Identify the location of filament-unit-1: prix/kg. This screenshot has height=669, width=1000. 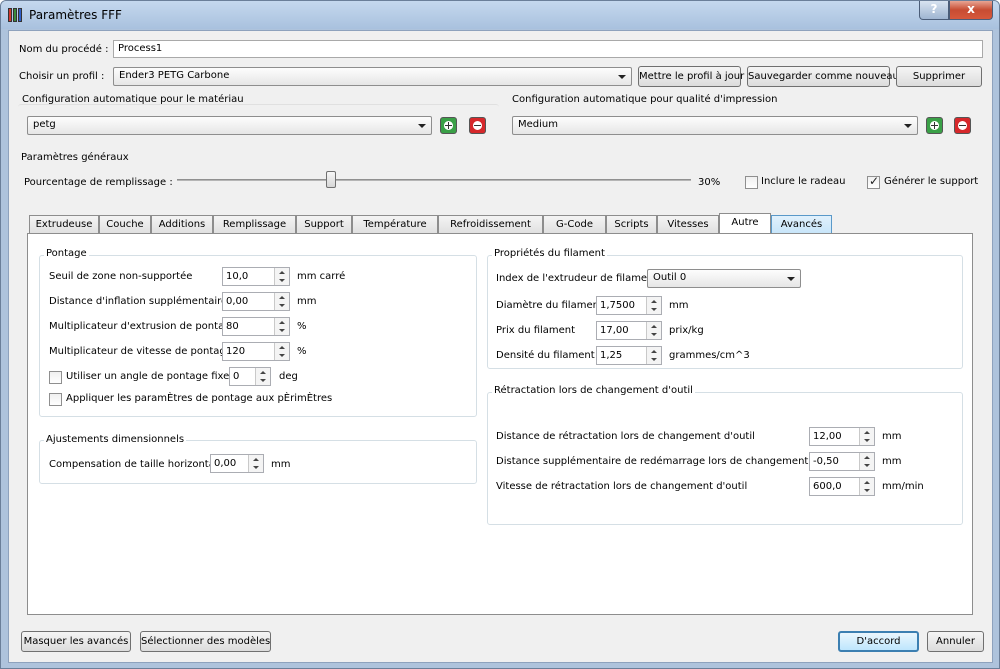
(686, 330).